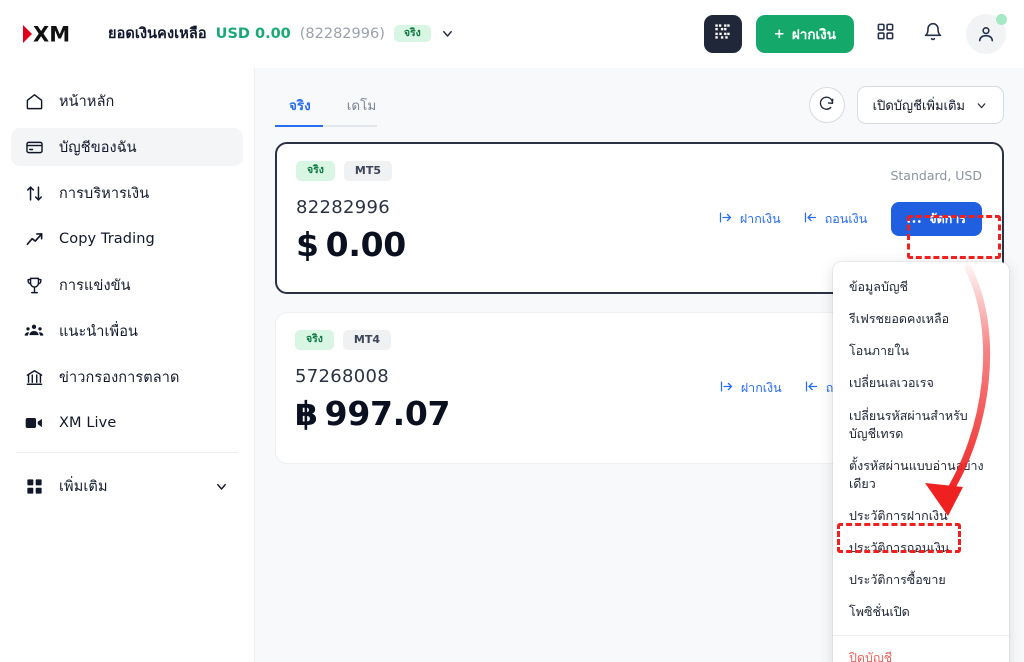  I want to click on account-badges: จริง MT5, so click(639, 171).